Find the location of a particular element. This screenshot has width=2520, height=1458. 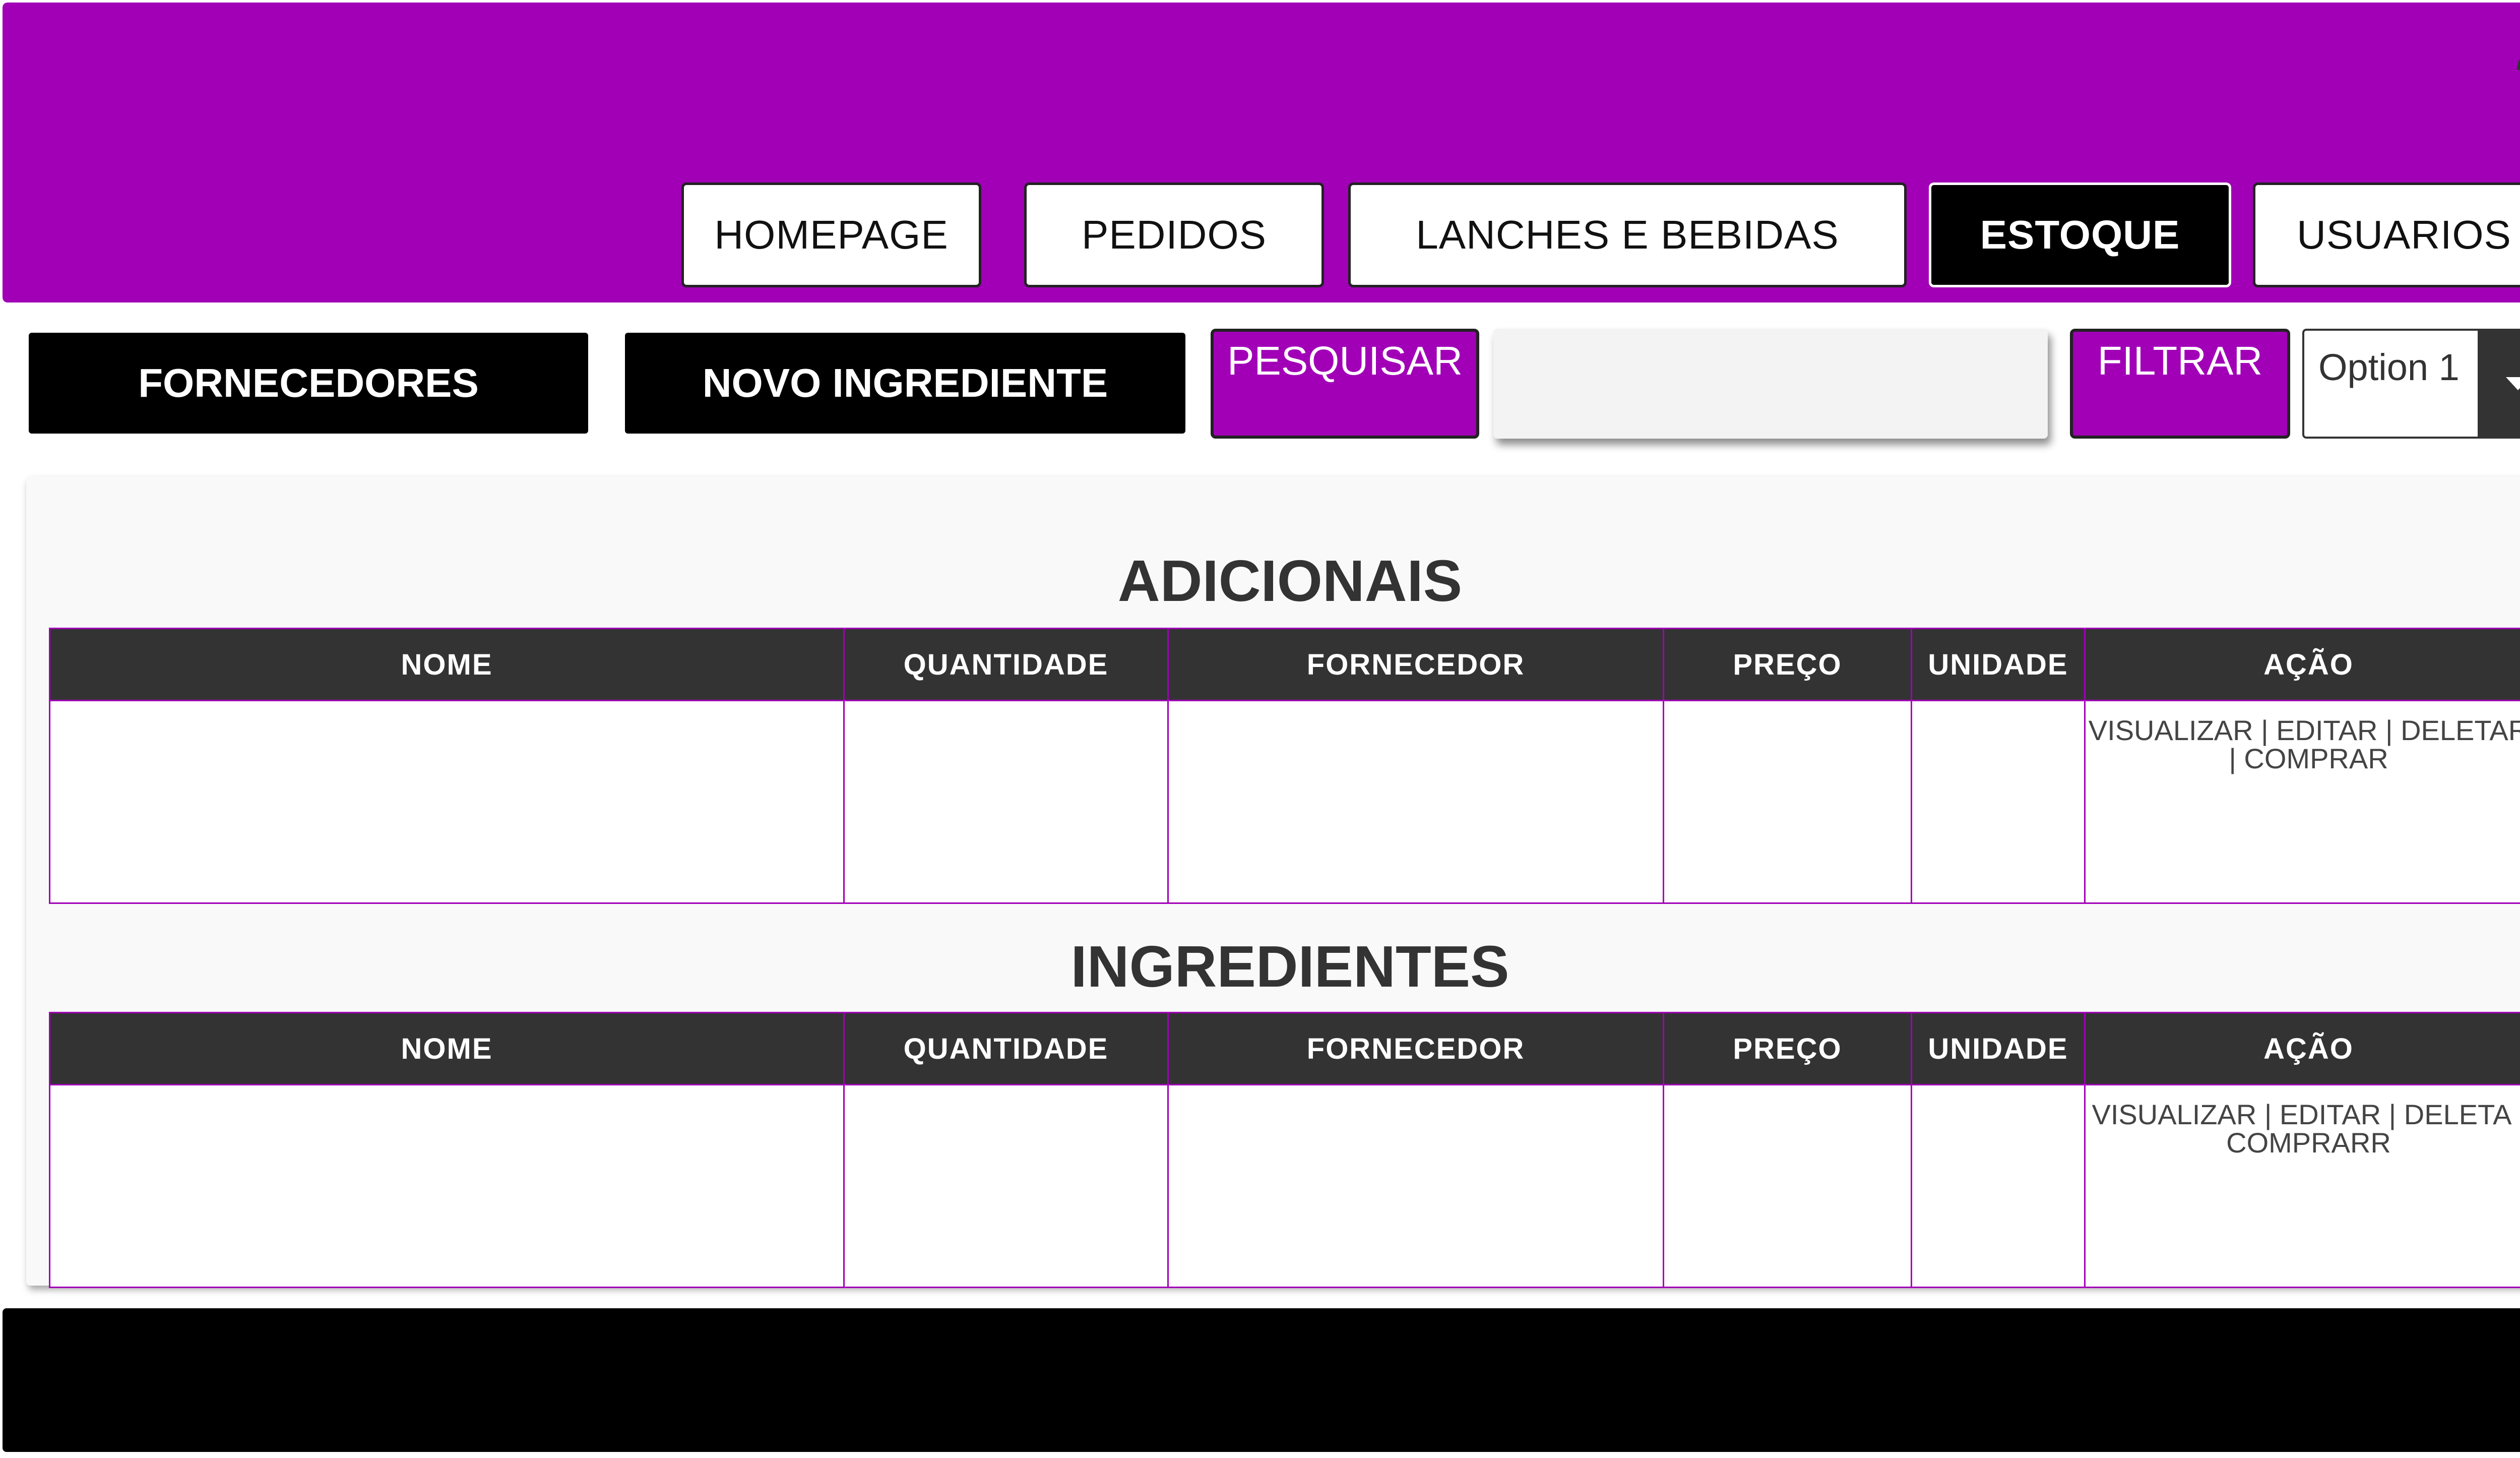

nav-estoque: ESTOQUE is located at coordinates (2080, 235).